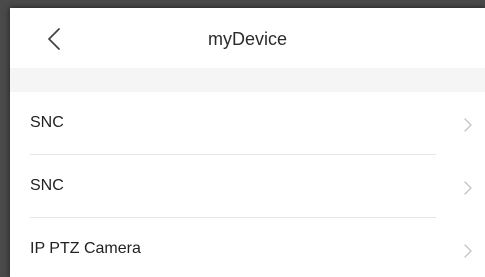  What do you see at coordinates (247, 80) in the screenshot?
I see `section-spacer` at bounding box center [247, 80].